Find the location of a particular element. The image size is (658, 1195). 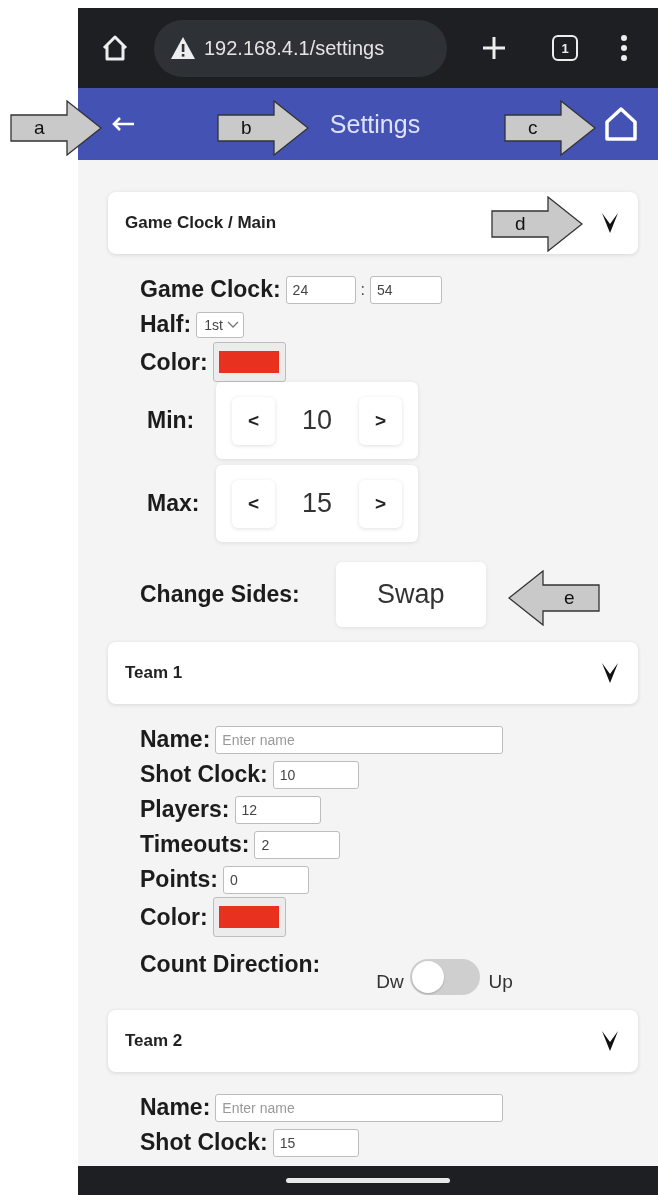

stepper-value: 15 is located at coordinates (316, 503).